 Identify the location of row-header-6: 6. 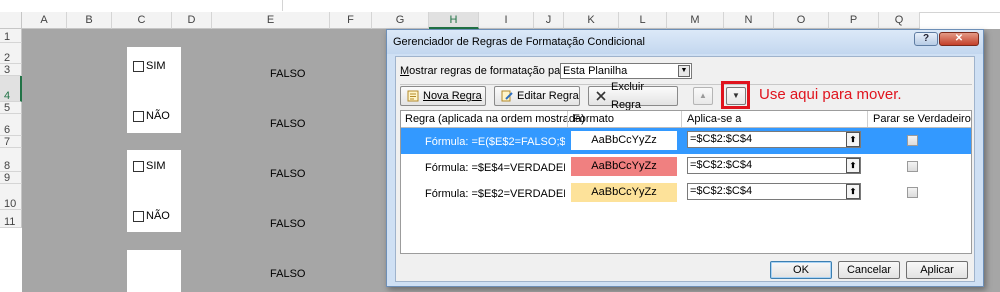
(11, 125).